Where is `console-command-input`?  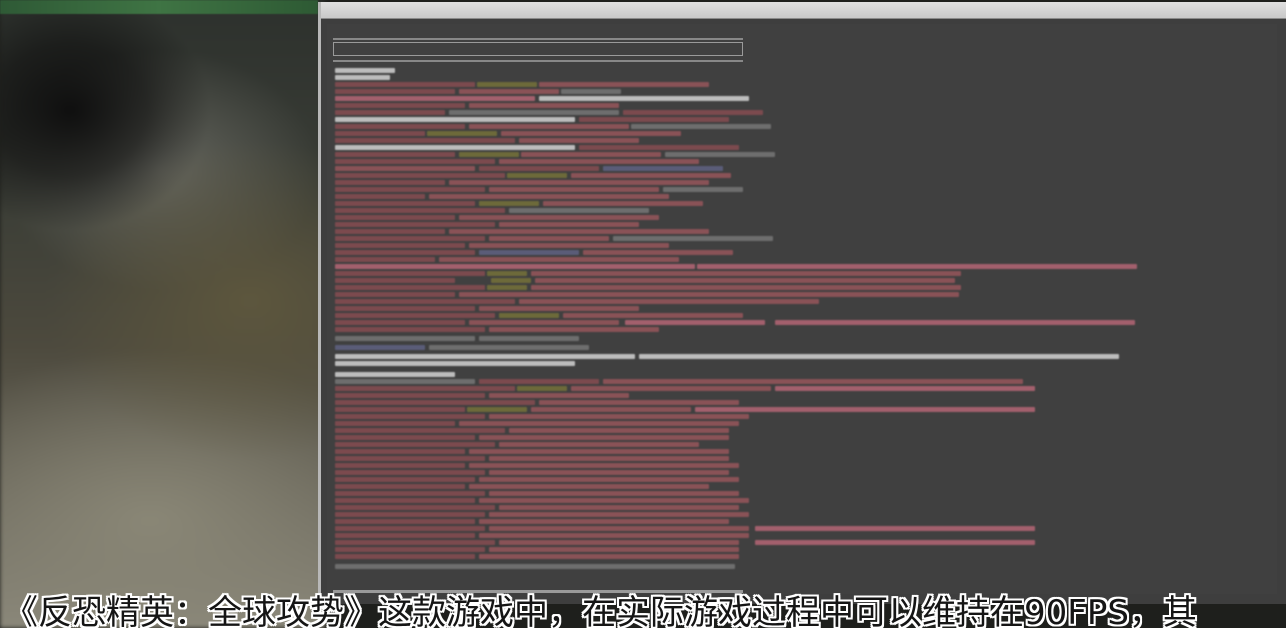
console-command-input is located at coordinates (538, 49).